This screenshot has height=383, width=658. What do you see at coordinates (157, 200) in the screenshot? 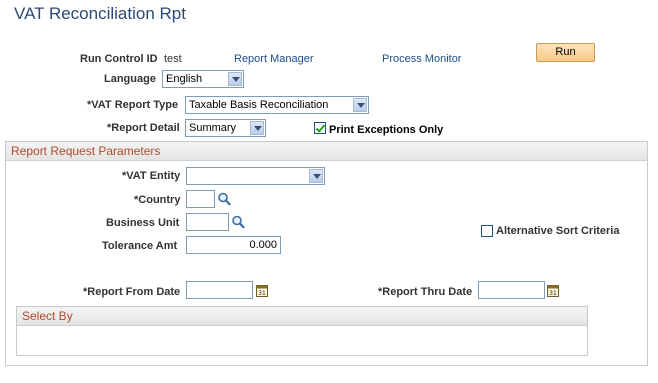
I see `country-label: *Country` at bounding box center [157, 200].